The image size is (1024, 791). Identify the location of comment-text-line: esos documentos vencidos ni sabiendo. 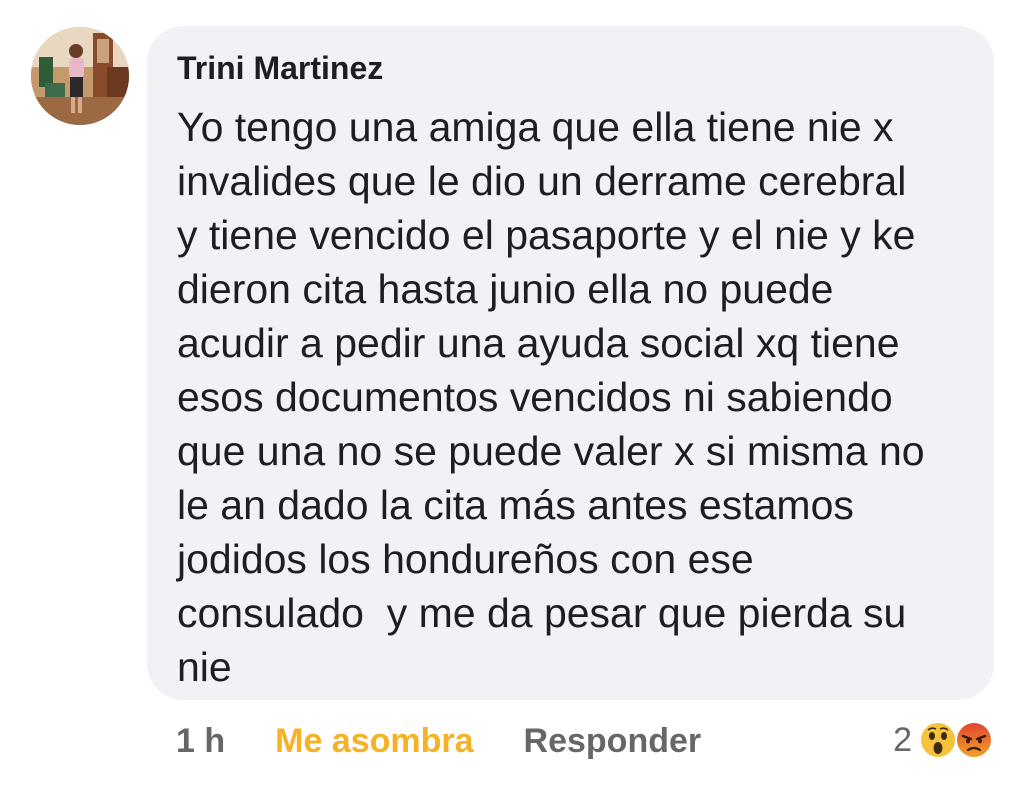
(535, 397).